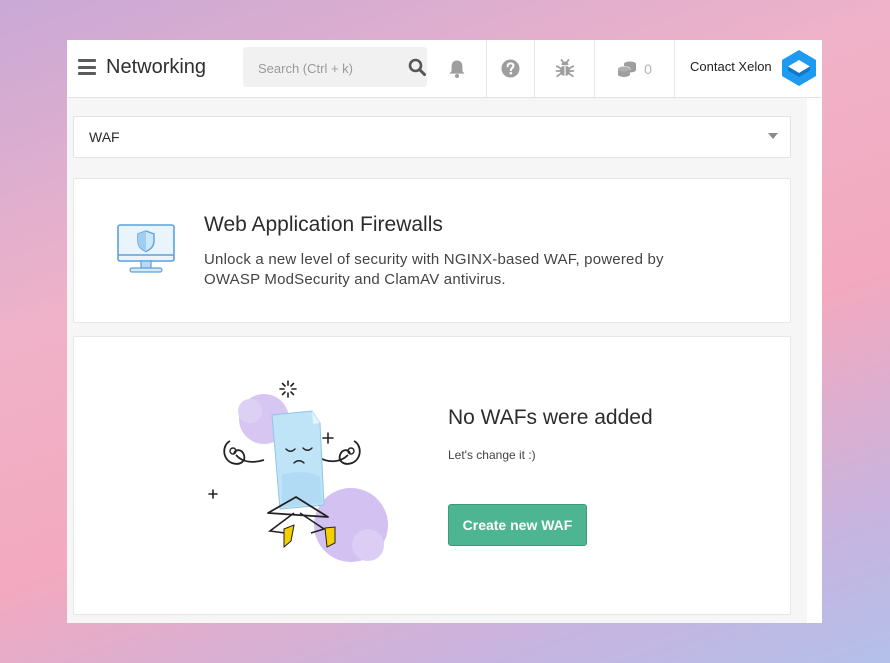  I want to click on xelon-logo, so click(799, 70).